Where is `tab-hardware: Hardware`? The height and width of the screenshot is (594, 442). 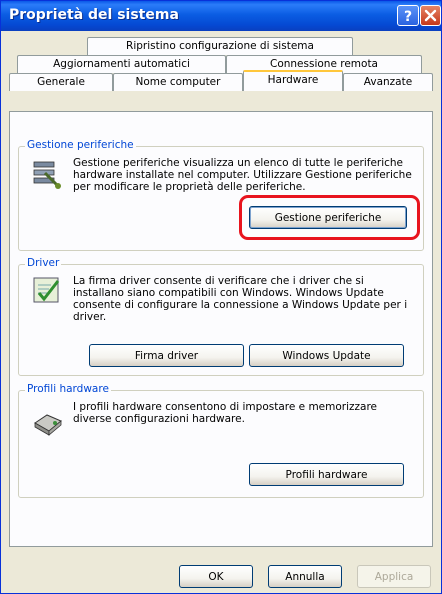 tab-hardware: Hardware is located at coordinates (293, 80).